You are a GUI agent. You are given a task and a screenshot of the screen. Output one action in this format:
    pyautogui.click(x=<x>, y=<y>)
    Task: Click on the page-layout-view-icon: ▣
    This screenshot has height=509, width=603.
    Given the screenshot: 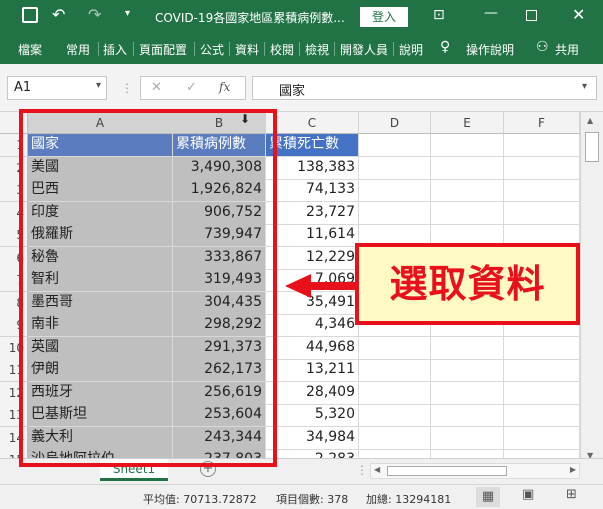 What is the action you would take?
    pyautogui.click(x=528, y=494)
    